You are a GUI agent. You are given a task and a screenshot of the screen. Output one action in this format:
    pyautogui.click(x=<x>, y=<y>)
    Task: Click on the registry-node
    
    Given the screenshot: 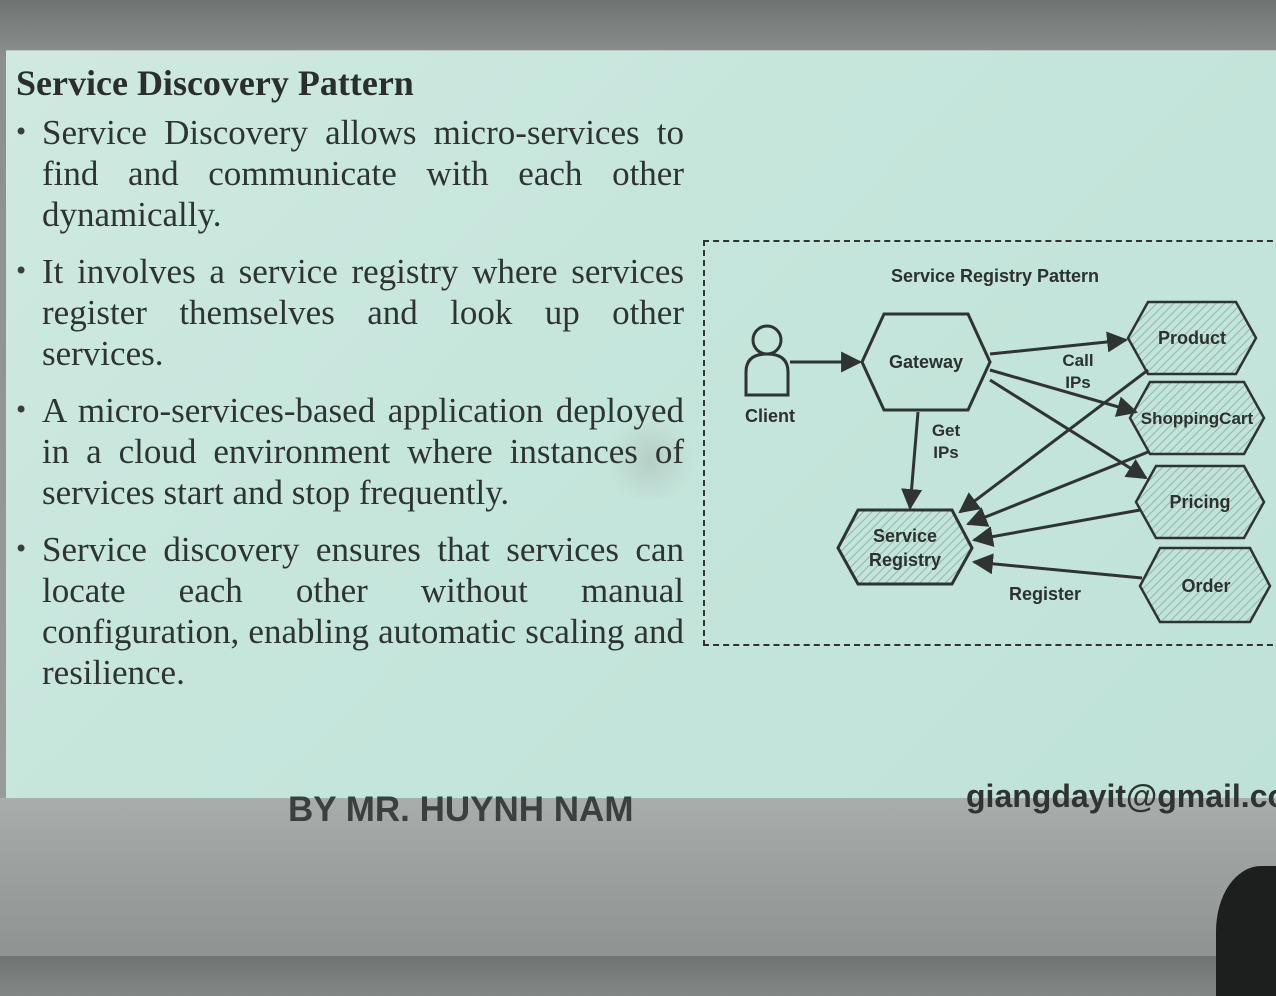 What is the action you would take?
    pyautogui.click(x=905, y=547)
    